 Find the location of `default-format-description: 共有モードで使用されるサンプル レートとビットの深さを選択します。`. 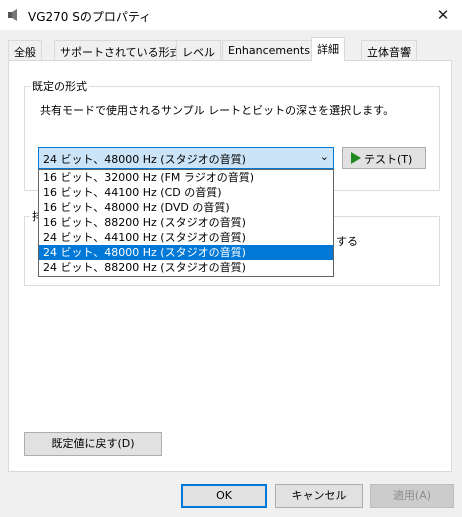

default-format-description: 共有モードで使用されるサンプル レートとビットの深さを選択します。 is located at coordinates (217, 110).